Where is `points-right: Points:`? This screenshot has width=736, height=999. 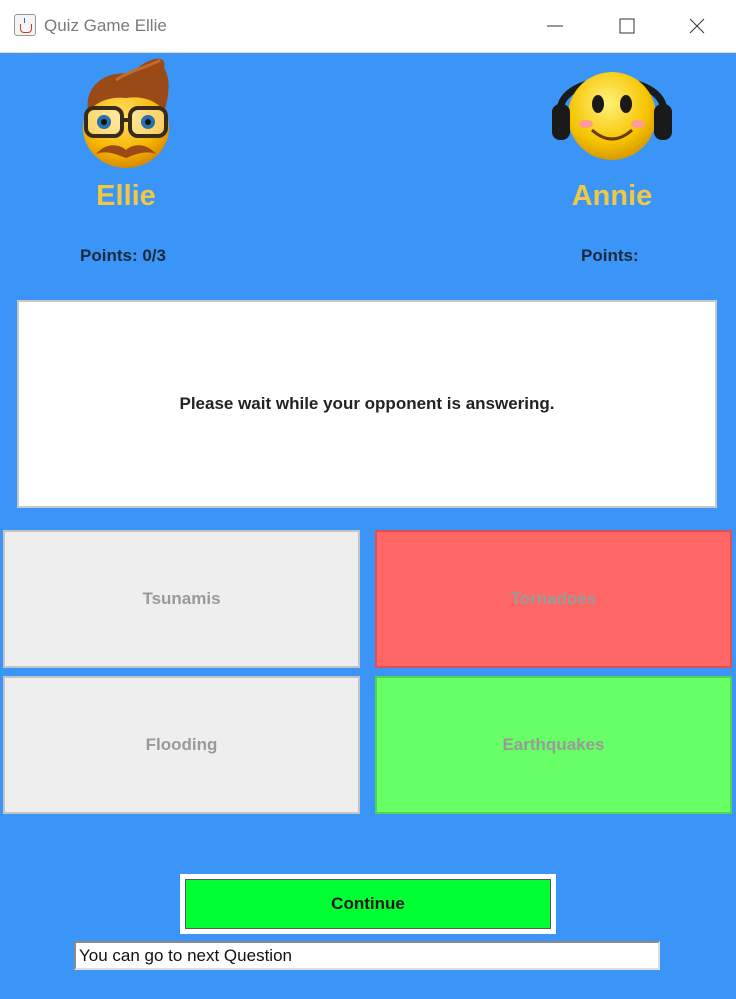 points-right: Points: is located at coordinates (610, 255).